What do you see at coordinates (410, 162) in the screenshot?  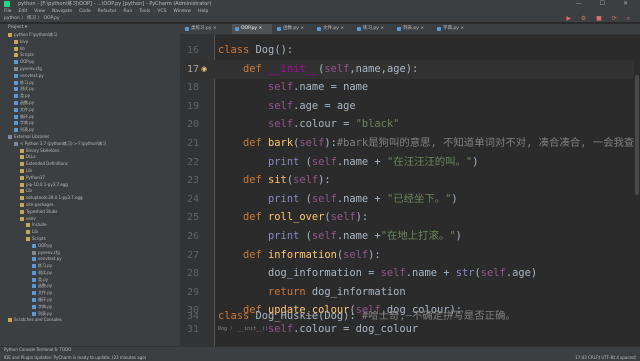 I see `code-line: 22 print (self.name + "在汪汪汪的叫。")` at bounding box center [410, 162].